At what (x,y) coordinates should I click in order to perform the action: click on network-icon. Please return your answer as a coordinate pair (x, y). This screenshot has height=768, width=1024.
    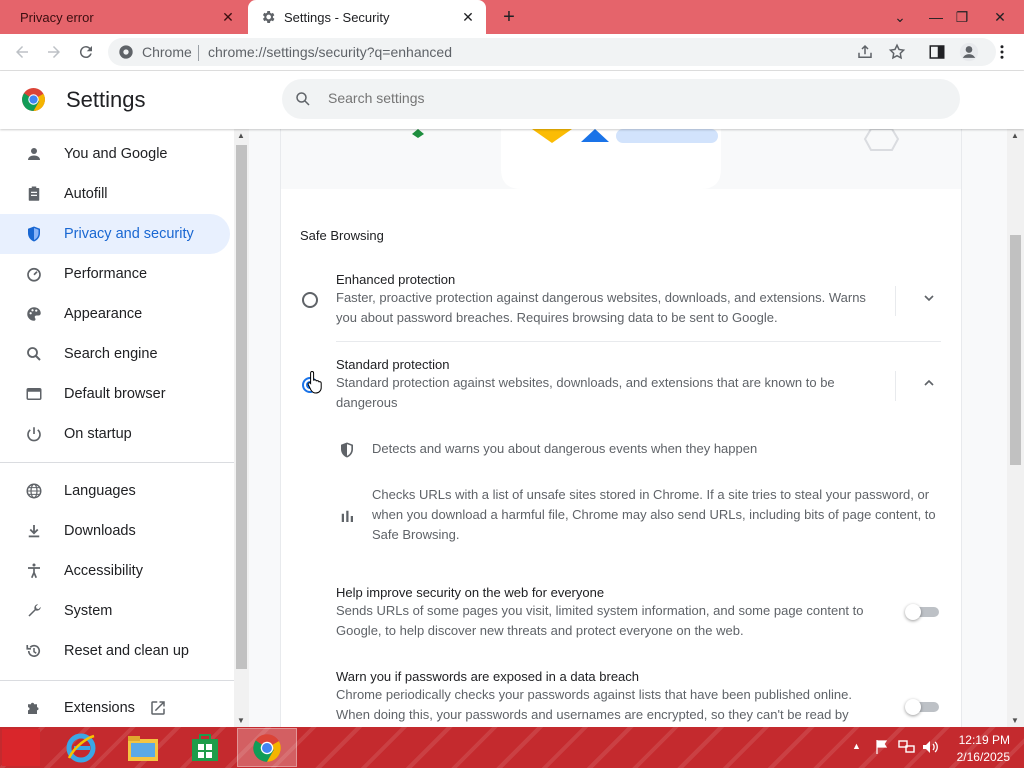
    Looking at the image, I should click on (907, 749).